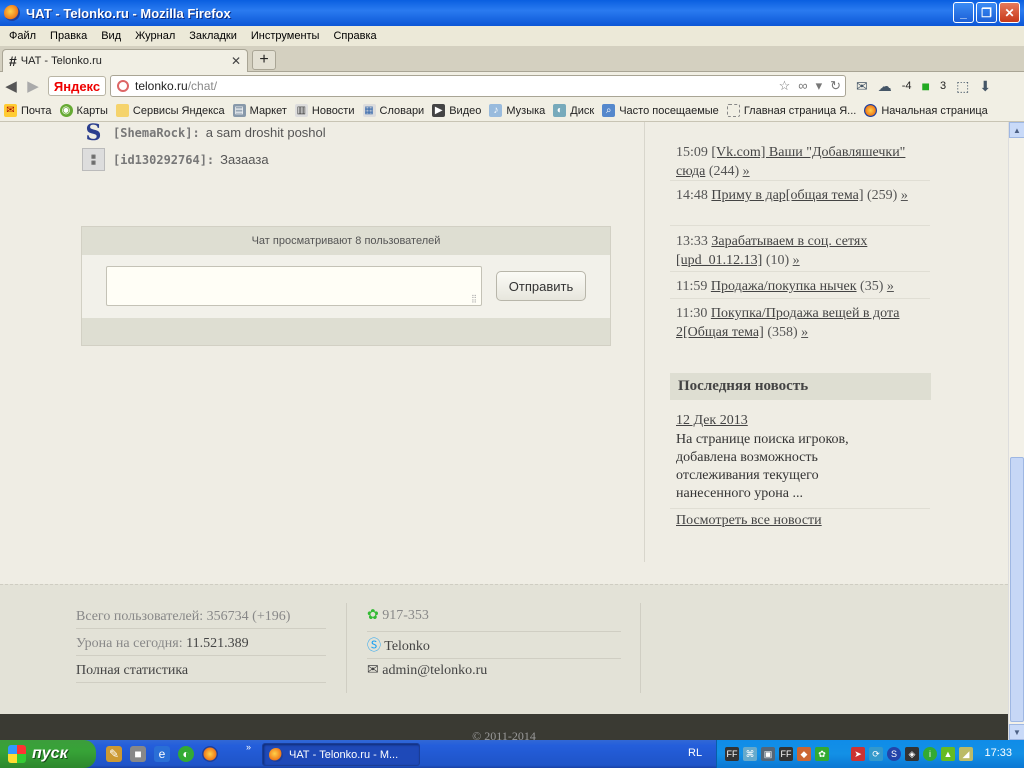 This screenshot has width=1024, height=768. What do you see at coordinates (1016, 130) in the screenshot?
I see `scroll-up-icon: ▲` at bounding box center [1016, 130].